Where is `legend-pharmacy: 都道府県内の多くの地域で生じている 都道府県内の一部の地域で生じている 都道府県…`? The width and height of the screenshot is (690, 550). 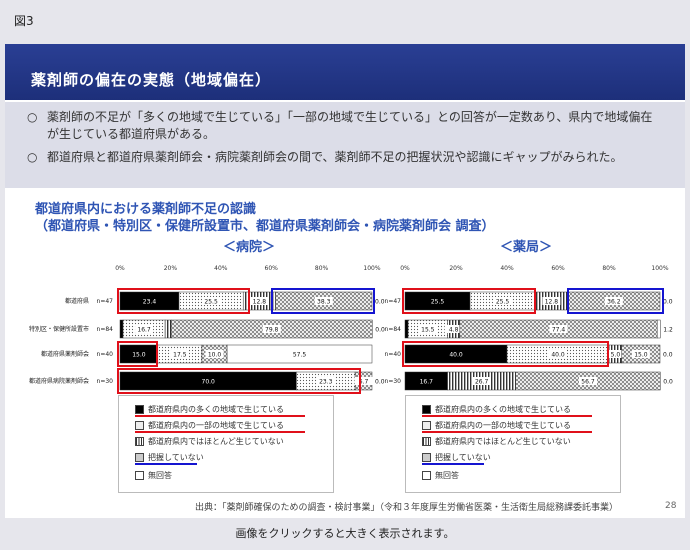
legend-pharmacy: 都道府県内の多くの地域で生じている 都道府県内の一部の地域で生じている 都道府県… is located at coordinates (513, 444).